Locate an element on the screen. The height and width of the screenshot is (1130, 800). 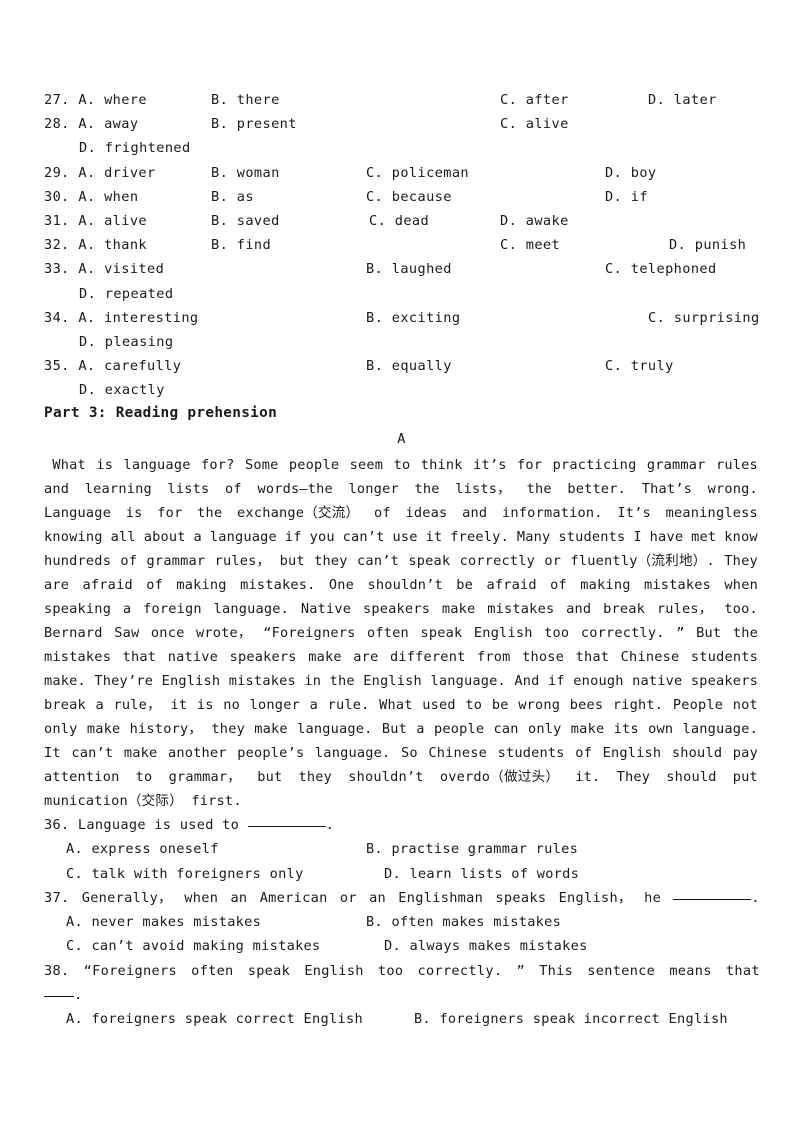
cloze-option: D. punish is located at coordinates (707, 245).